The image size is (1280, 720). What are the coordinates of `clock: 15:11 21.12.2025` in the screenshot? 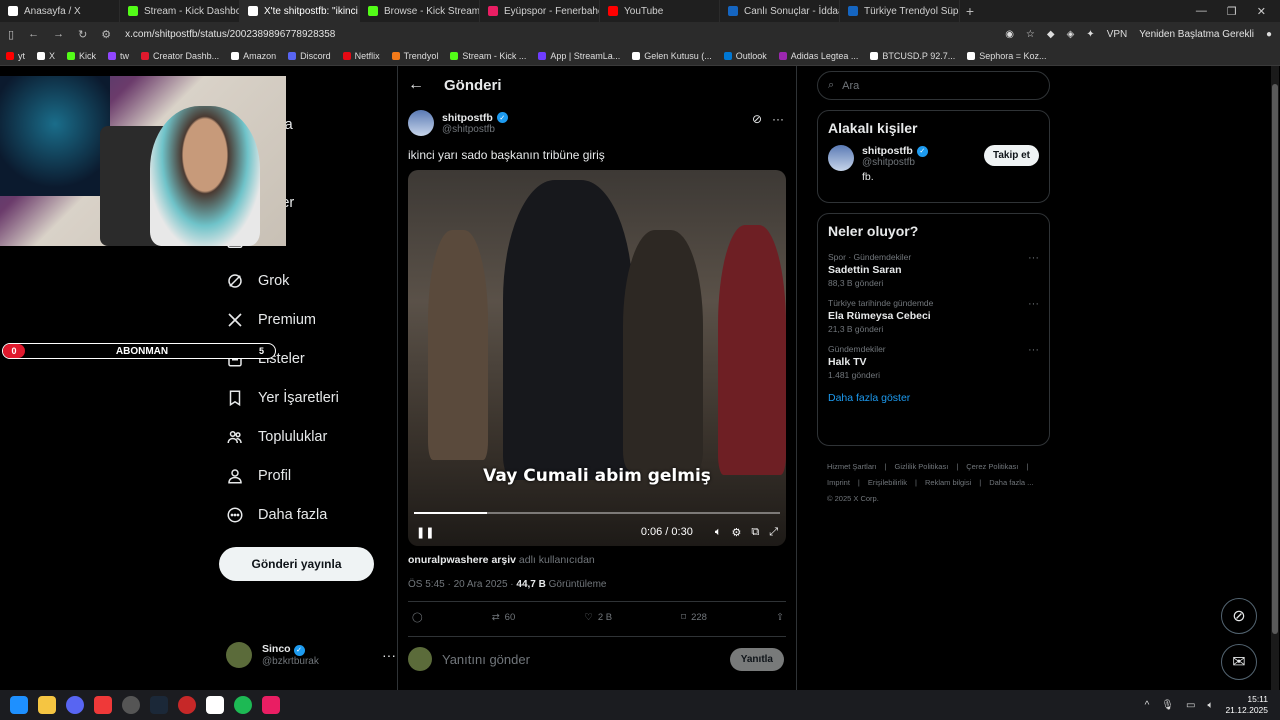 It's located at (1246, 705).